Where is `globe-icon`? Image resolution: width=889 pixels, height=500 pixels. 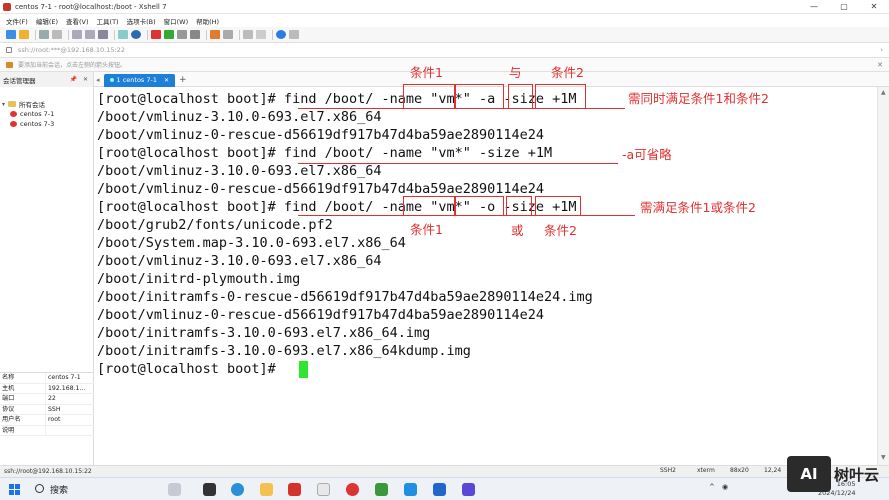
globe-icon is located at coordinates (136, 34).